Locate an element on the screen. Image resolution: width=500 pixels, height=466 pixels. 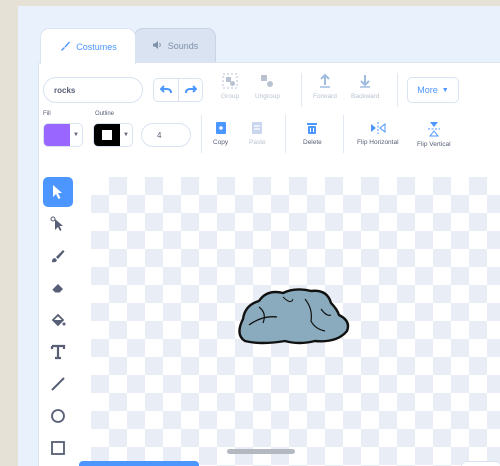
drawing-tools is located at coordinates (60, 321).